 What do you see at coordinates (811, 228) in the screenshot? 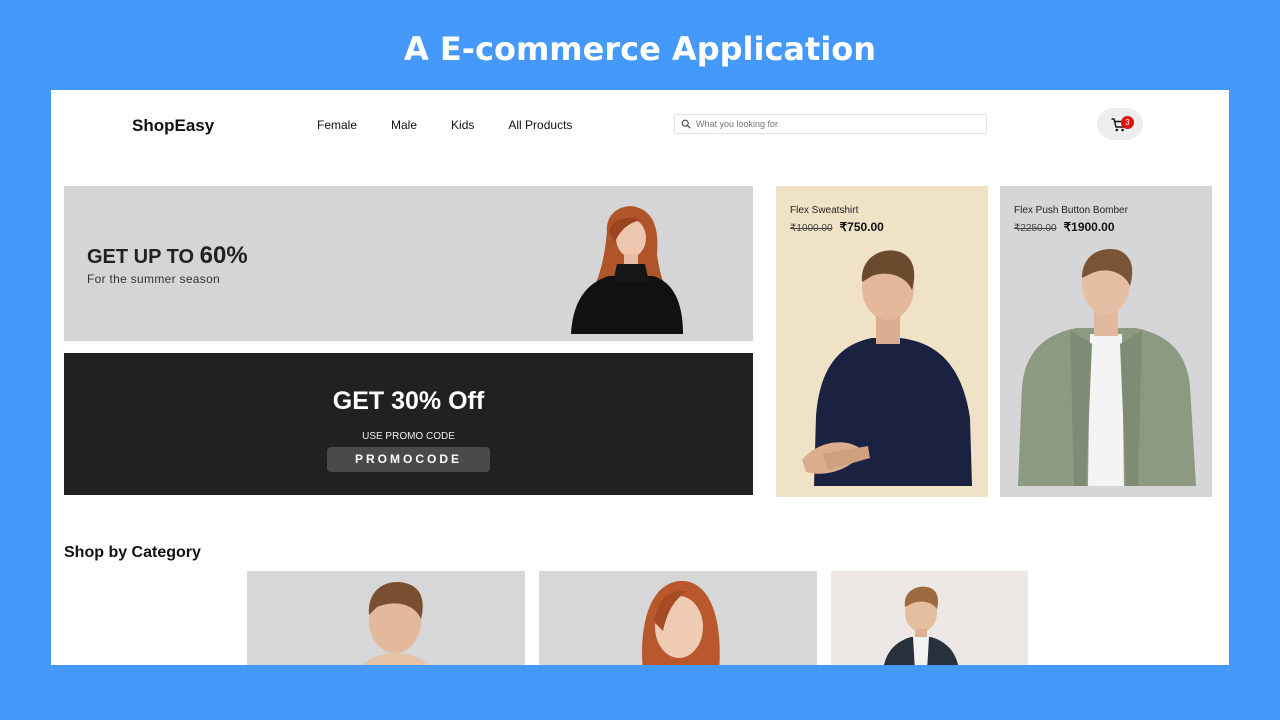
I see `old-price: ₹1000.00` at bounding box center [811, 228].